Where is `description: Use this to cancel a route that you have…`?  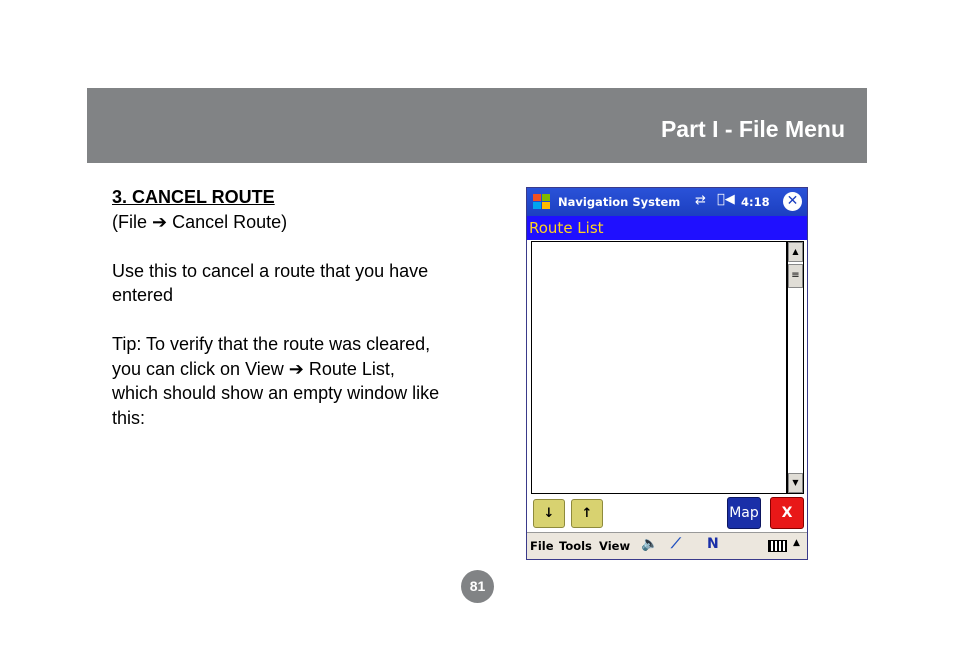 description: Use this to cancel a route that you have… is located at coordinates (270, 283).